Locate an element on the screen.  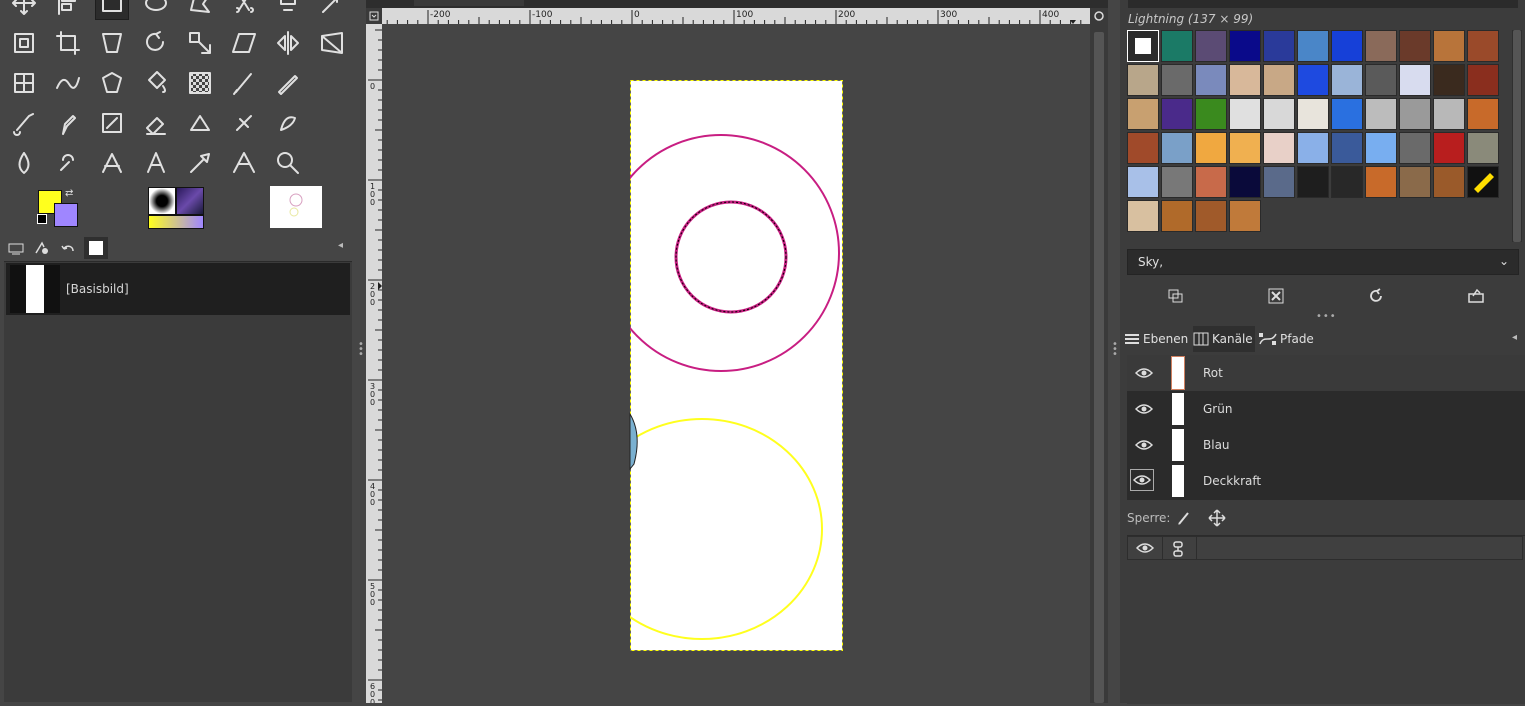
open-pattern-button is located at coordinates (1476, 296).